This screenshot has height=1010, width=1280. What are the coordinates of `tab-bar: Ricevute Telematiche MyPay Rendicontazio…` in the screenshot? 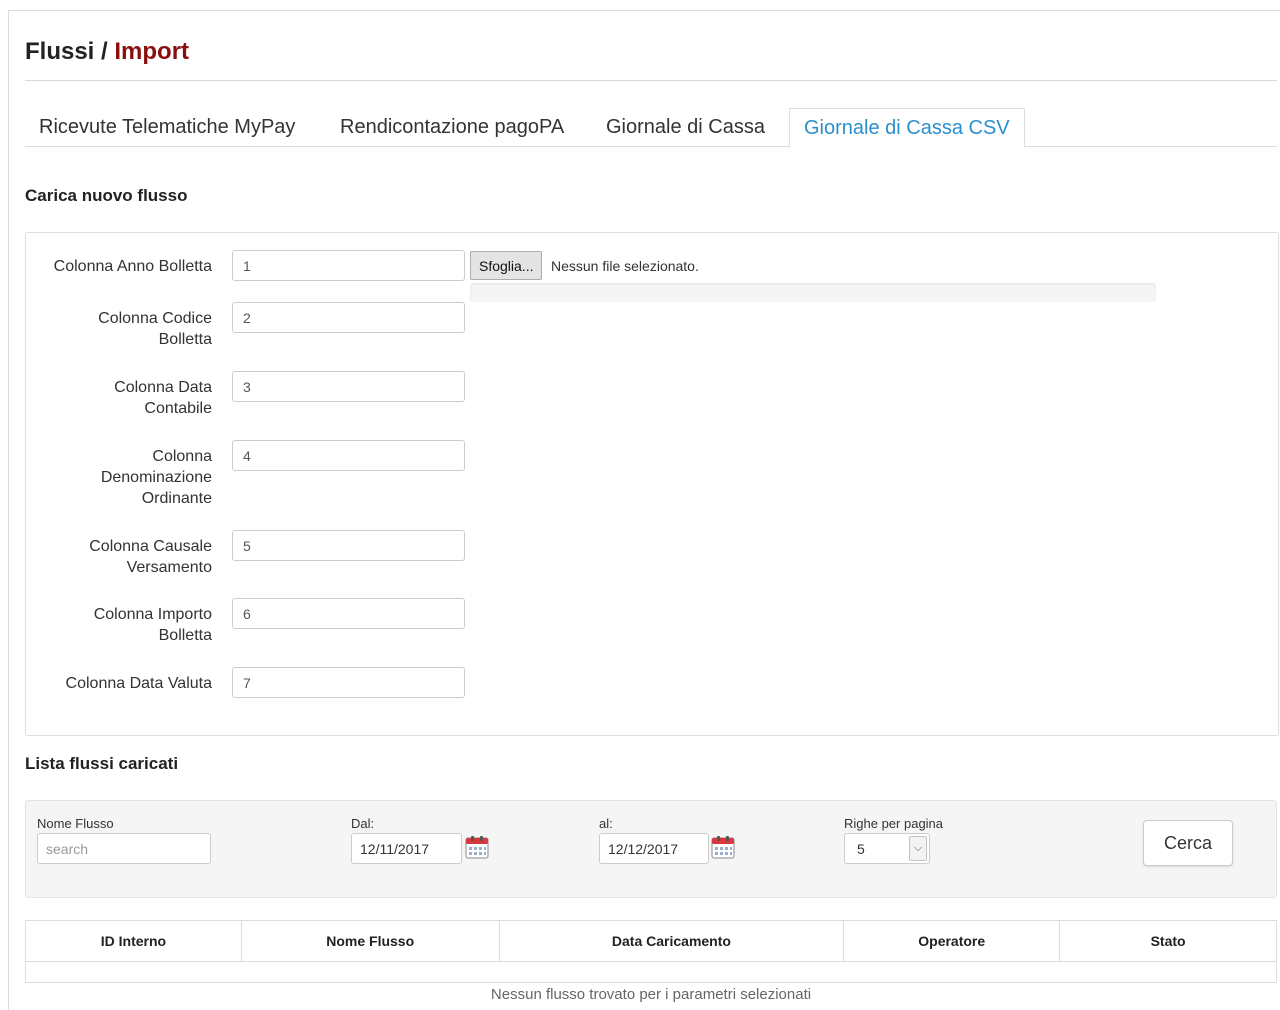 It's located at (651, 128).